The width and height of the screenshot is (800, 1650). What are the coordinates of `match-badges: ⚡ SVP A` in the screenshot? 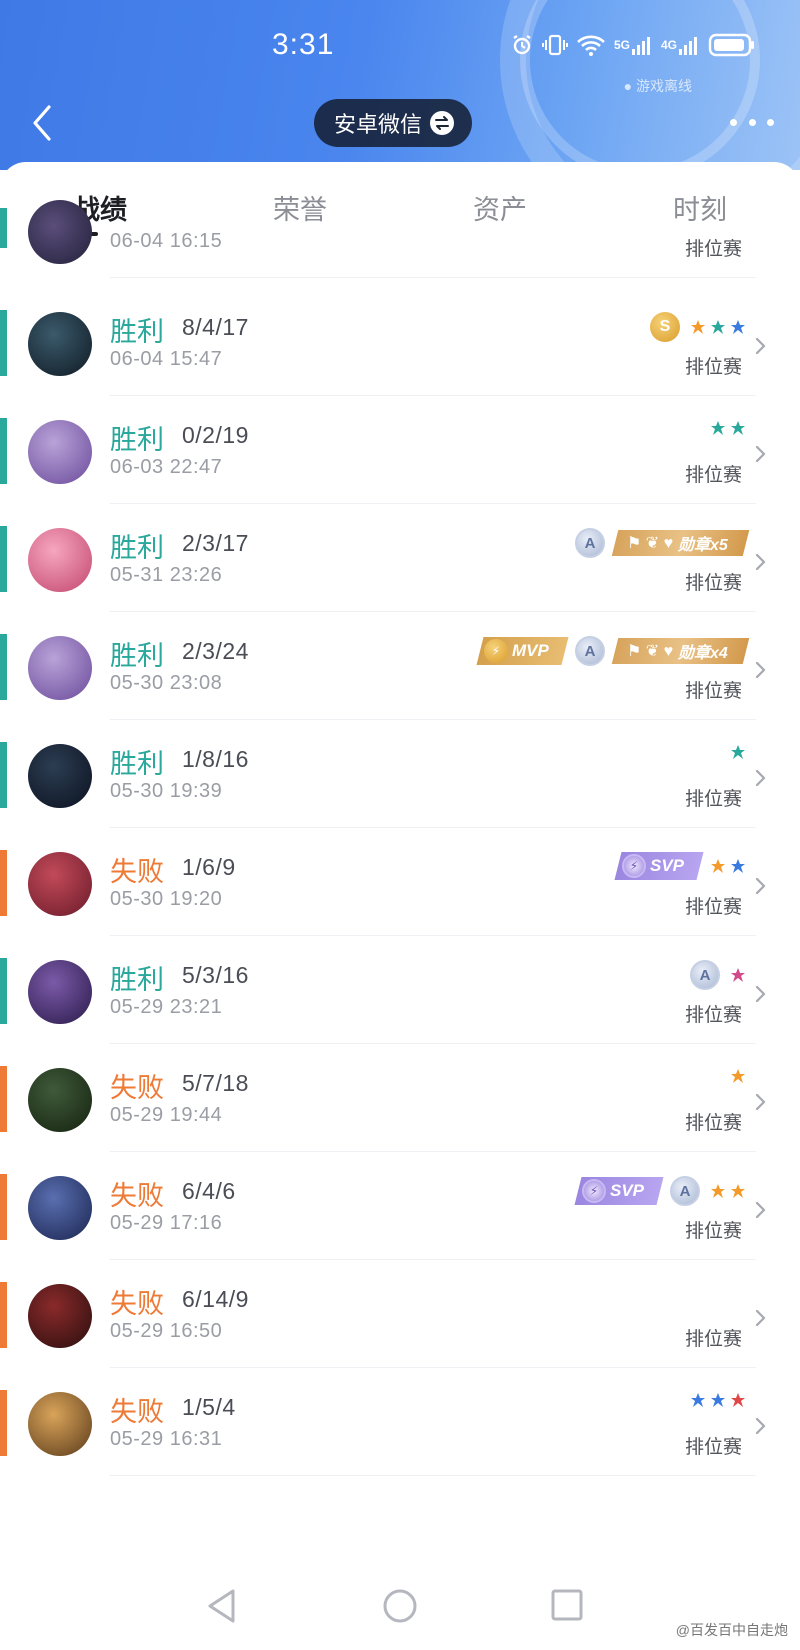 It's located at (660, 1191).